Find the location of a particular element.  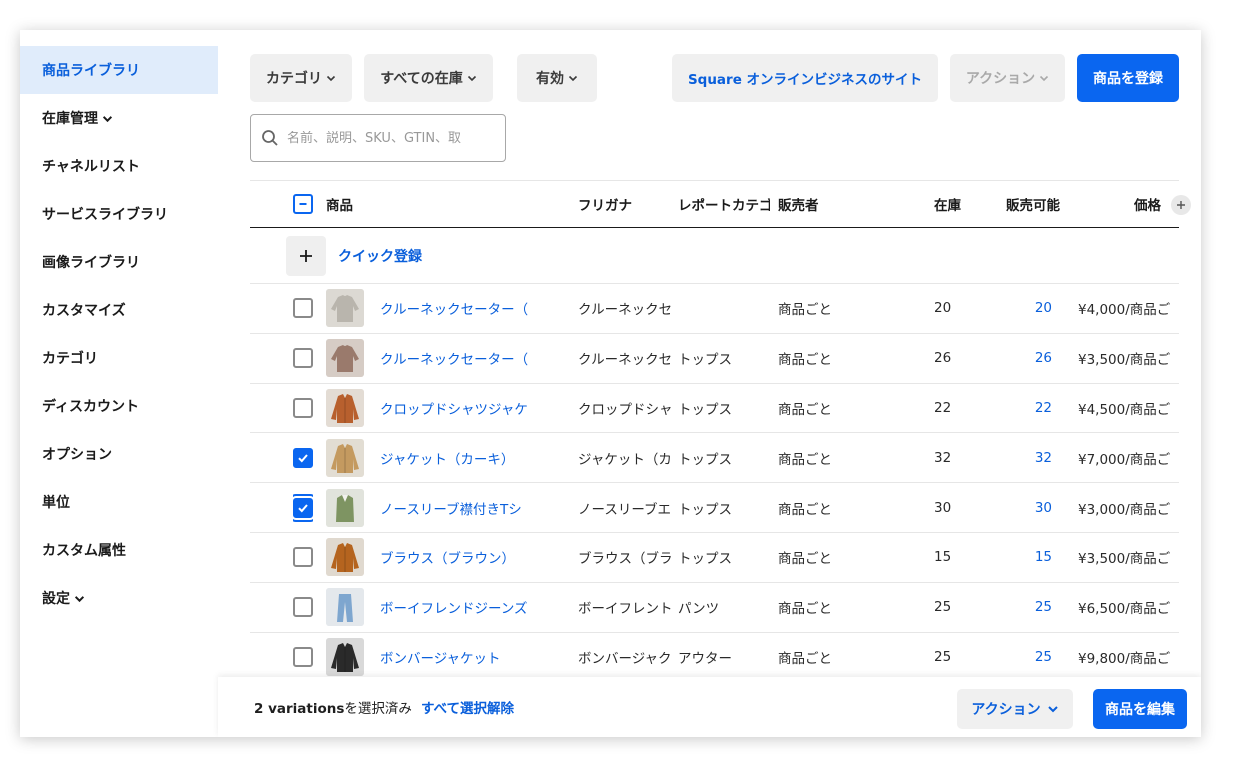

product-name-link: ボンバージャケット is located at coordinates (456, 657).